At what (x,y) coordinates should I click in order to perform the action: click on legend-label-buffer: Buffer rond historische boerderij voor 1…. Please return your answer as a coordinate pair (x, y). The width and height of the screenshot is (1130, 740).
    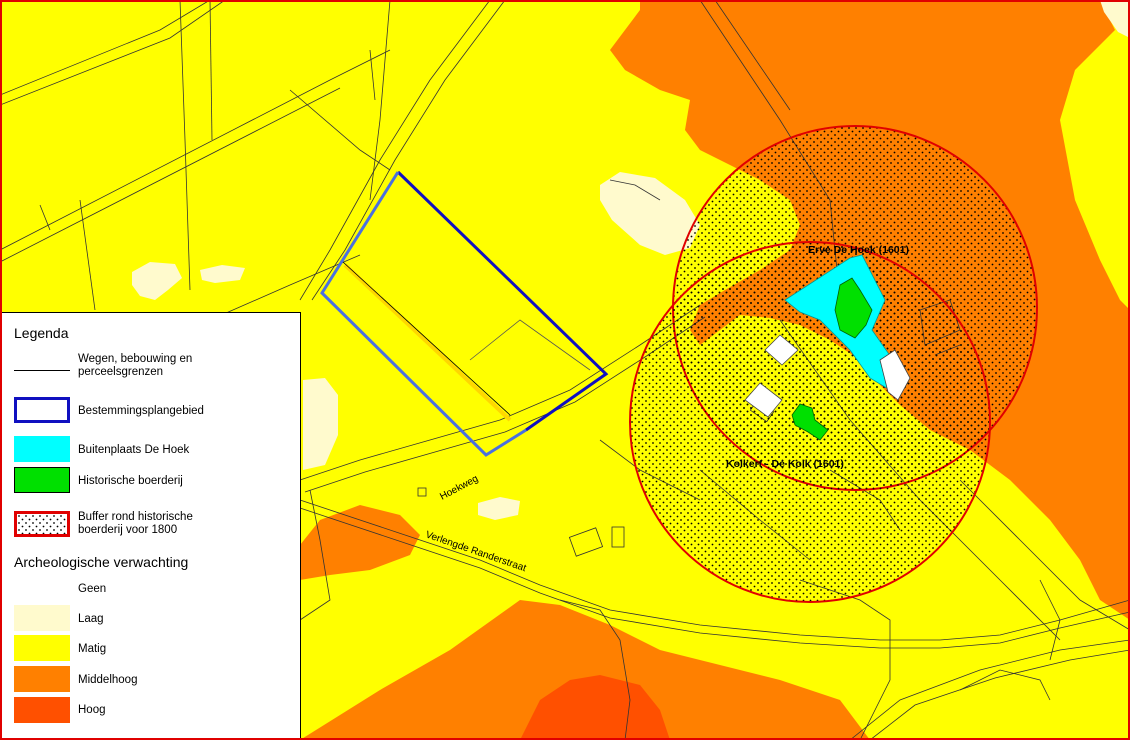
    Looking at the image, I should click on (135, 523).